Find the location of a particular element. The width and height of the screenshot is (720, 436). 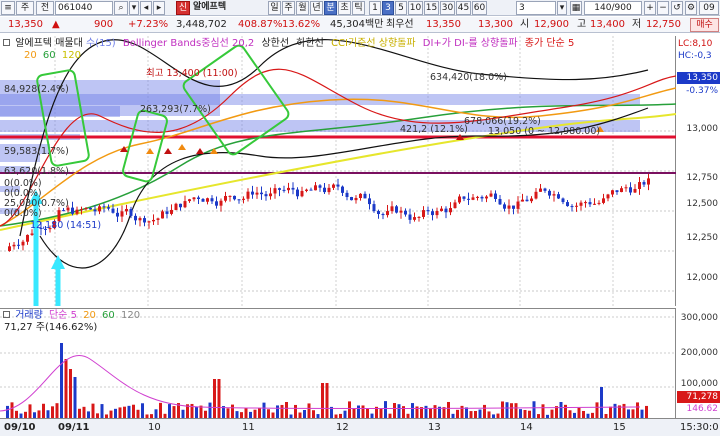

minute-button: 30 is located at coordinates (447, 8).